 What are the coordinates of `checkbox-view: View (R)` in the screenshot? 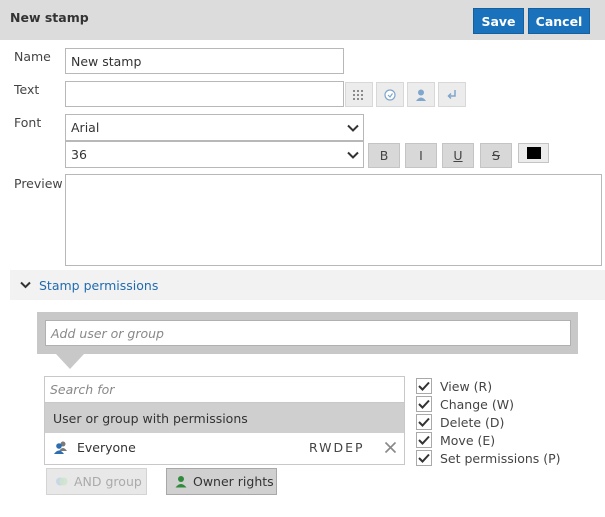 It's located at (488, 386).